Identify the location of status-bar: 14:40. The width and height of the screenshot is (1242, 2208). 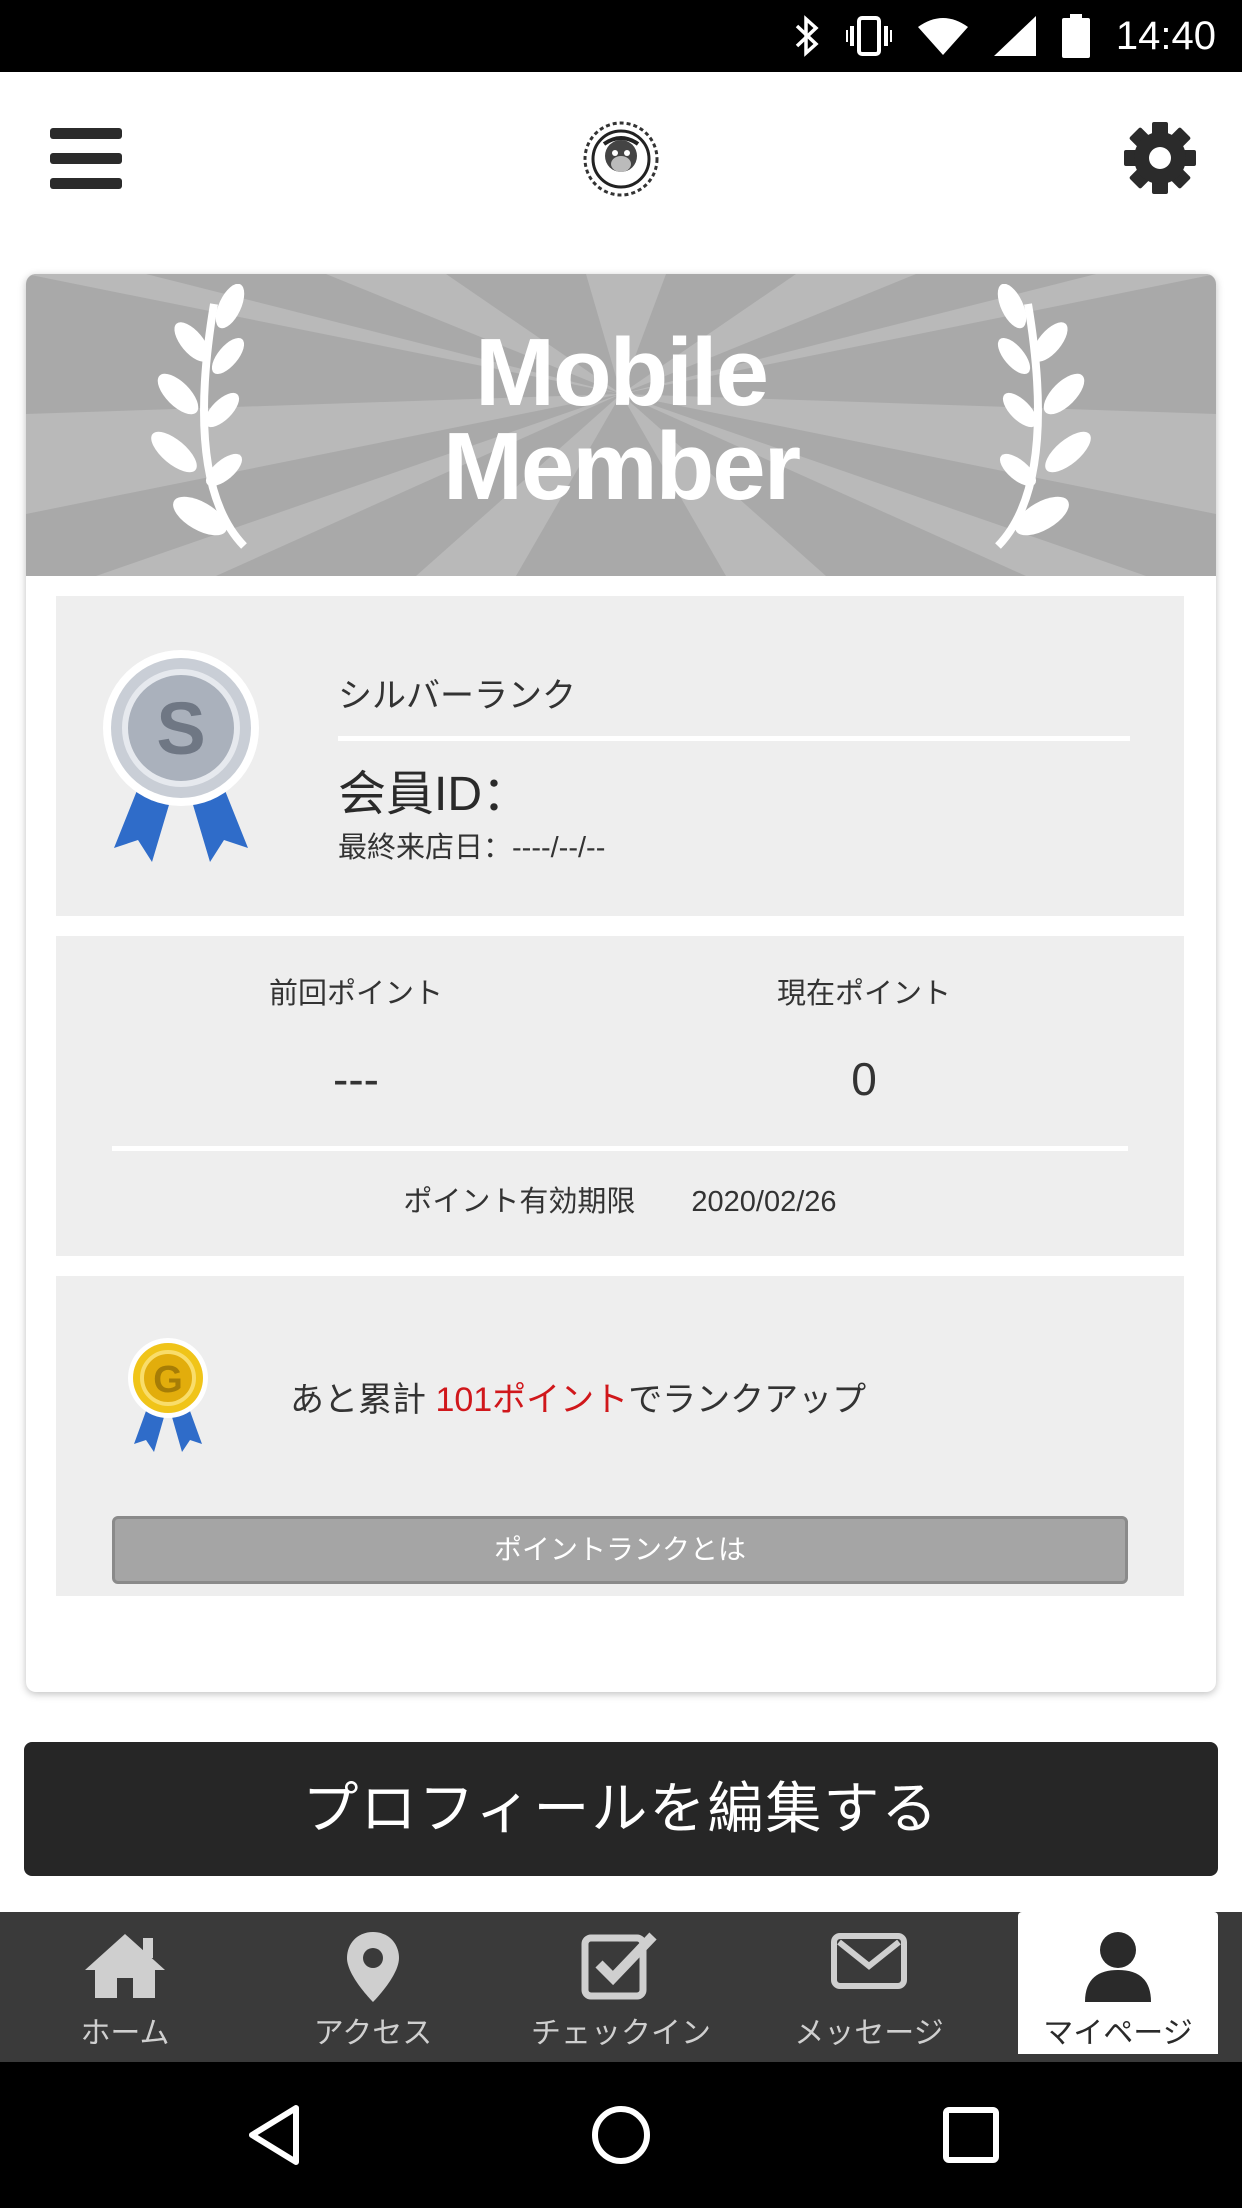
(621, 36).